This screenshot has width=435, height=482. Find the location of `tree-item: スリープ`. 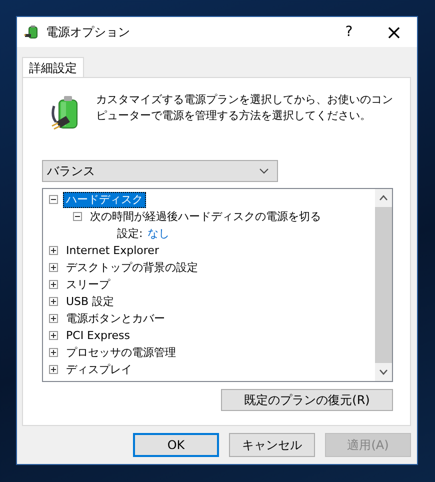

tree-item: スリープ is located at coordinates (88, 284).